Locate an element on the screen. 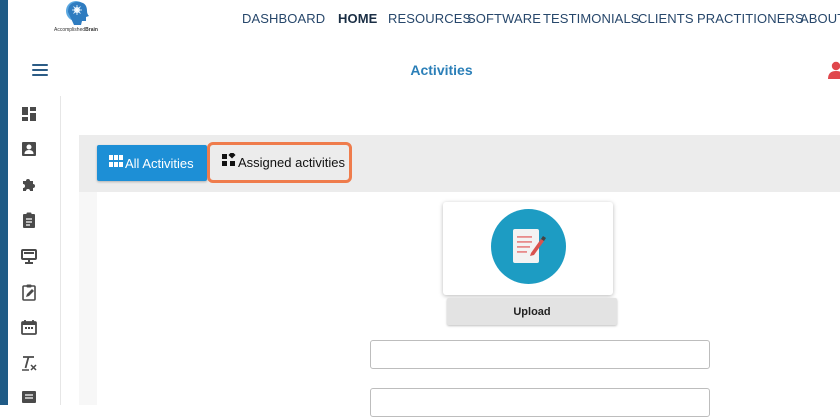 Image resolution: width=840 pixels, height=417 pixels. hamburger-menu-icon is located at coordinates (40, 70).